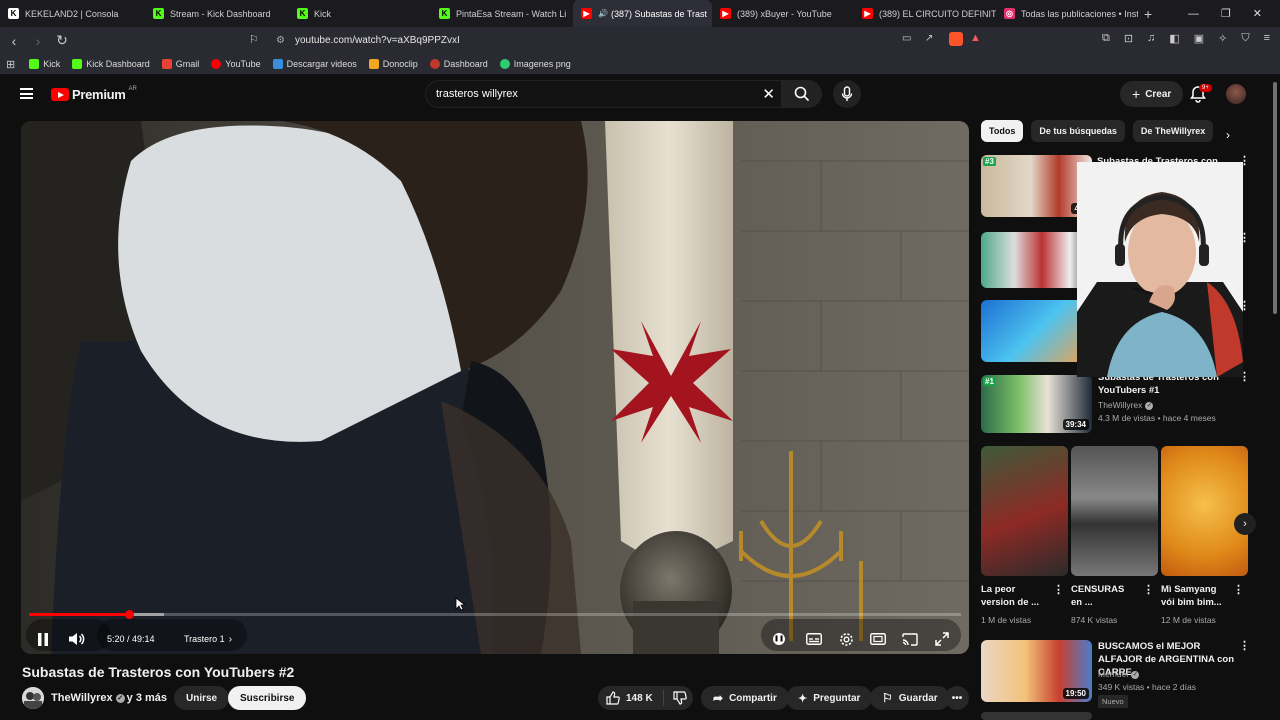 The width and height of the screenshot is (1280, 720). What do you see at coordinates (1160, 269) in the screenshot?
I see `streamer-webcam-overlay` at bounding box center [1160, 269].